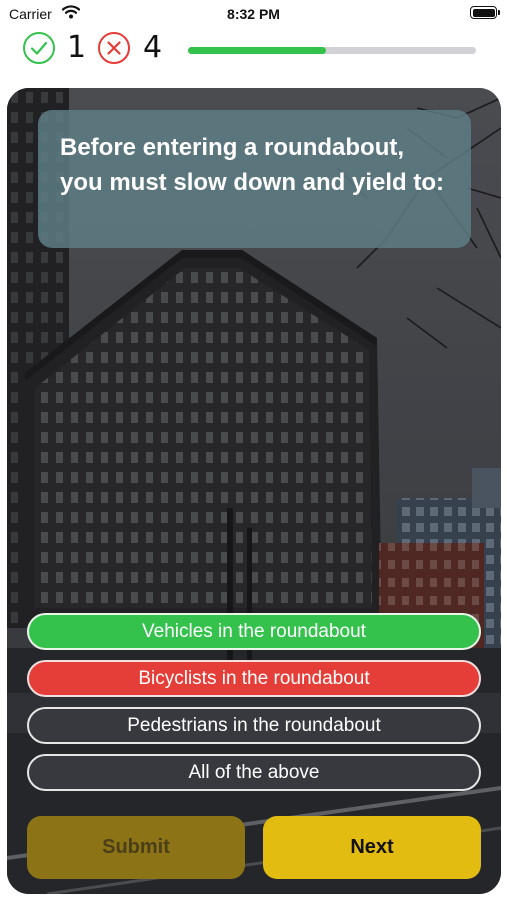 Image resolution: width=507 pixels, height=900 pixels. I want to click on answer-option-2: Bicyclists in the roundabout, so click(254, 678).